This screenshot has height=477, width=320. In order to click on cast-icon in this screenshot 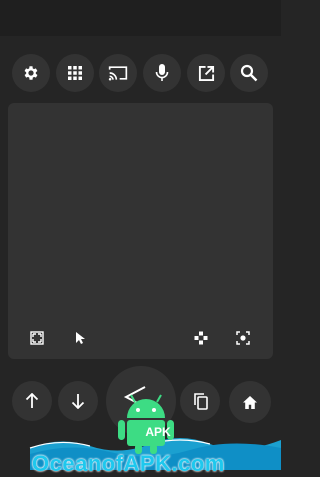, I will do `click(118, 73)`.